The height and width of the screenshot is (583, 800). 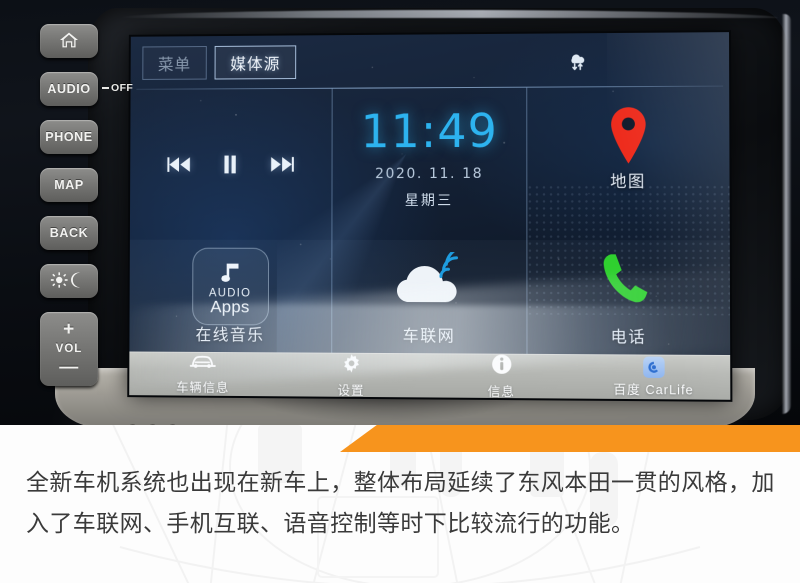 I want to click on audio-apps-icon: AUDIO Apps, so click(x=230, y=286).